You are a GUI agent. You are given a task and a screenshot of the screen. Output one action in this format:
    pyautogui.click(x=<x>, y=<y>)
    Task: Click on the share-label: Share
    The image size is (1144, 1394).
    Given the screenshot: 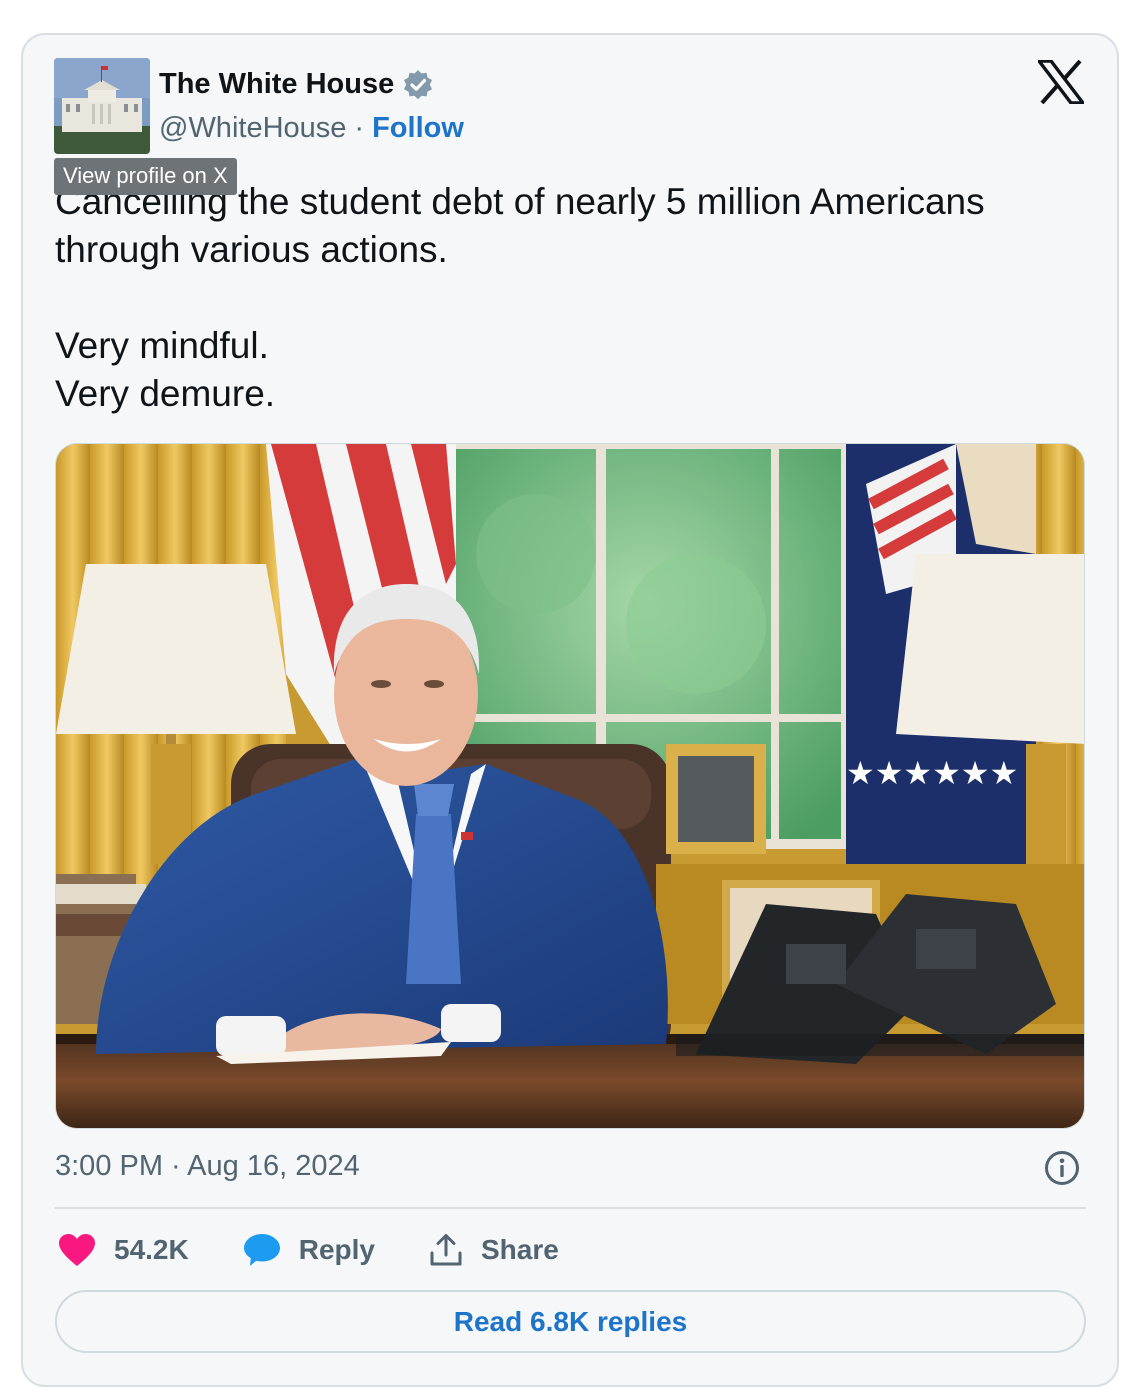 What is the action you would take?
    pyautogui.click(x=519, y=1249)
    